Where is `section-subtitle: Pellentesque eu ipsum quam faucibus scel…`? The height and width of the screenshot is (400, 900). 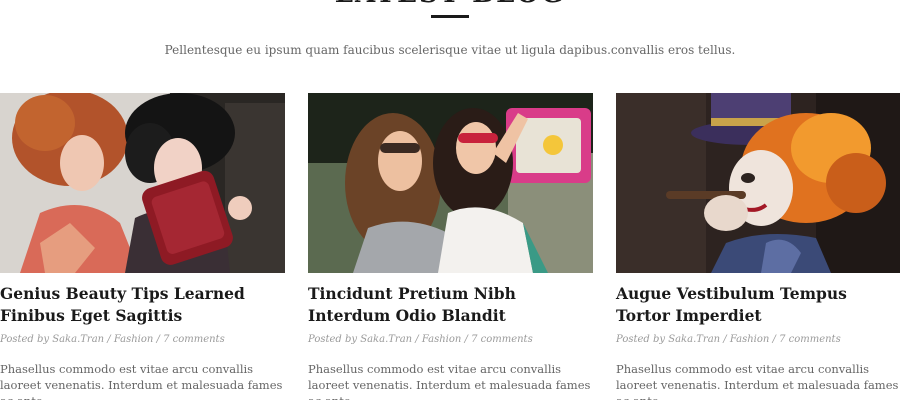 section-subtitle: Pellentesque eu ipsum quam faucibus scel… is located at coordinates (450, 50).